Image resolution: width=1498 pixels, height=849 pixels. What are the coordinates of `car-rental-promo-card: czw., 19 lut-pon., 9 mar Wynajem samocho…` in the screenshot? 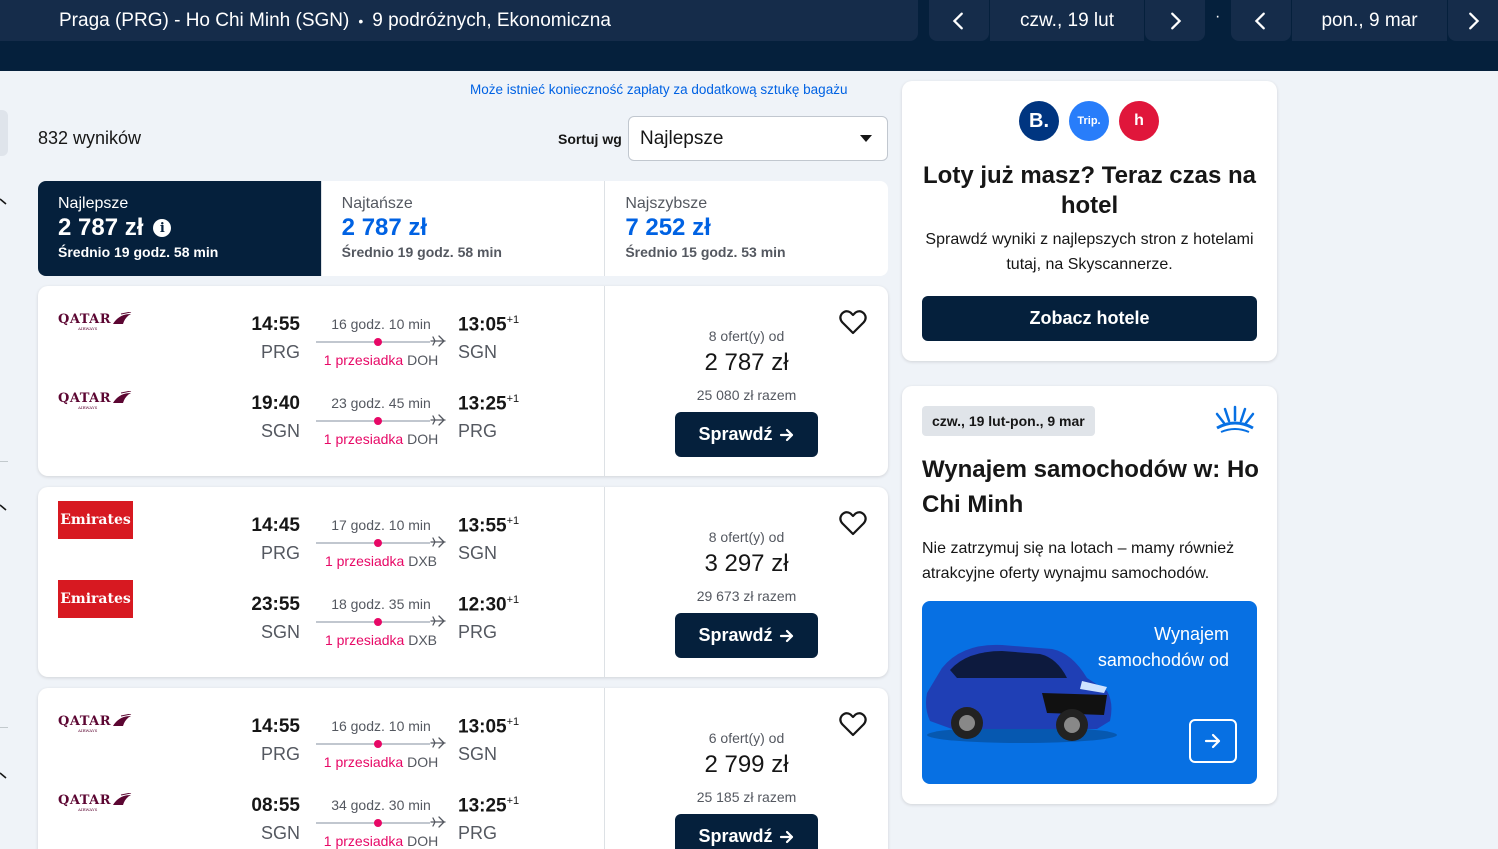 It's located at (1089, 595).